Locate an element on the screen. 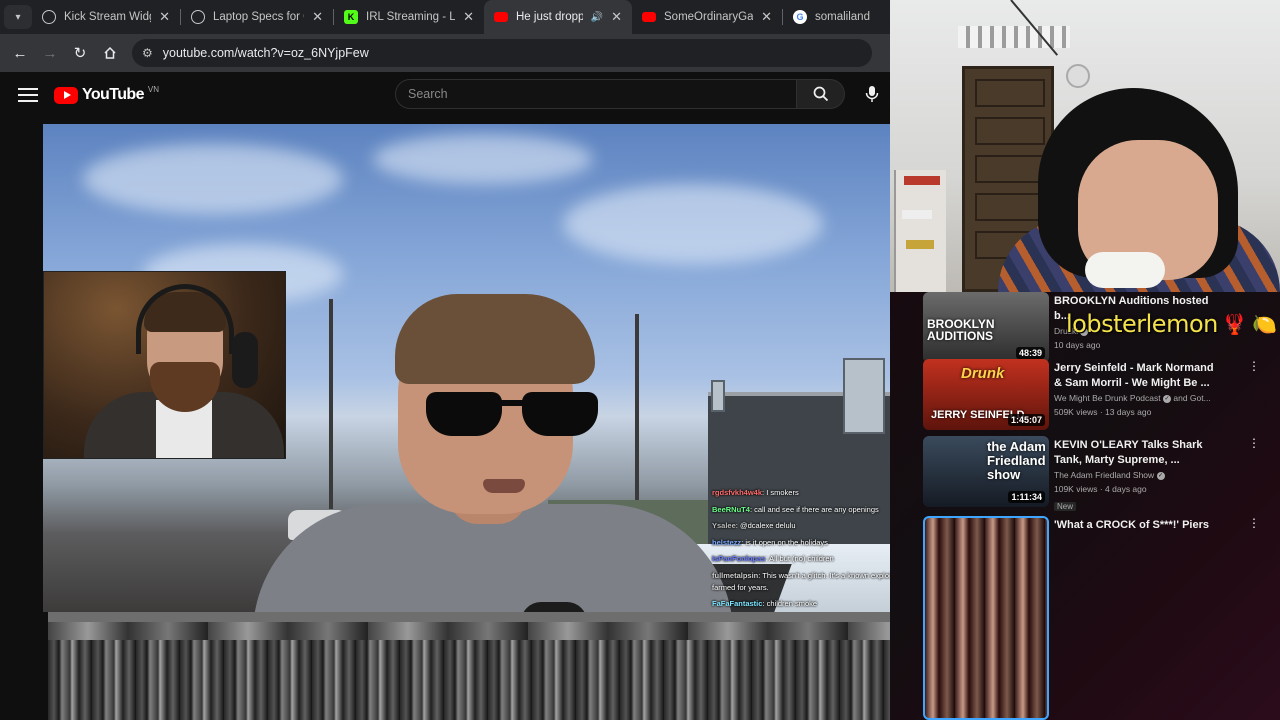  chevron-down-icon: ▾ is located at coordinates (18, 17).